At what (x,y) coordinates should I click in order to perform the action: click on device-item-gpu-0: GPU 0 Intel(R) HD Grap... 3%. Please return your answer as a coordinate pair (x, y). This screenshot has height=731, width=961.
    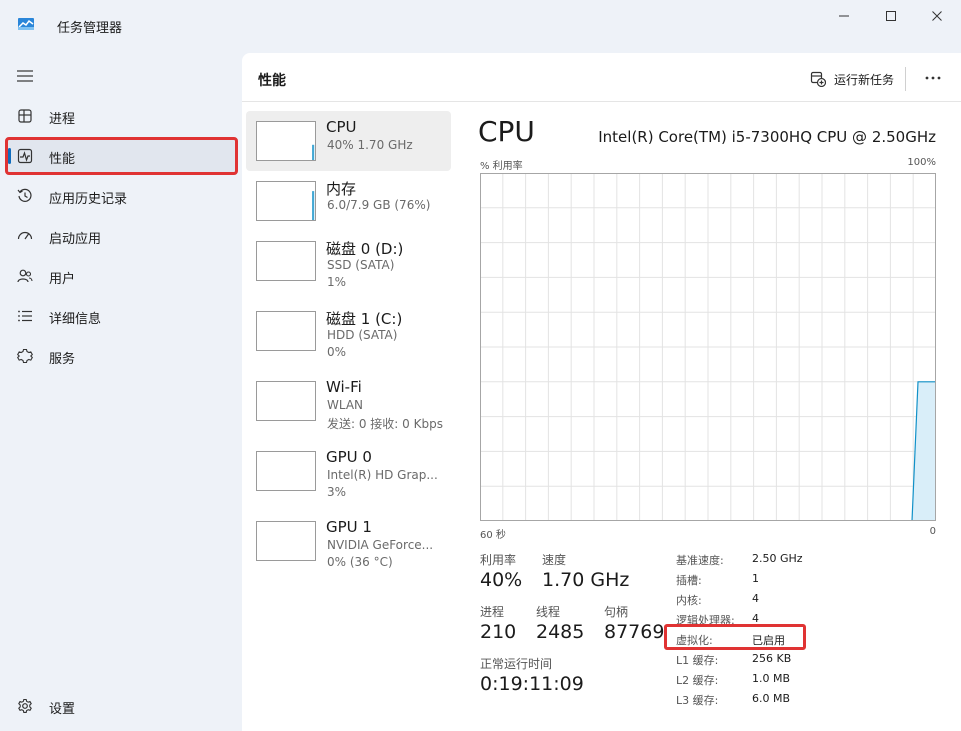
    Looking at the image, I should click on (348, 471).